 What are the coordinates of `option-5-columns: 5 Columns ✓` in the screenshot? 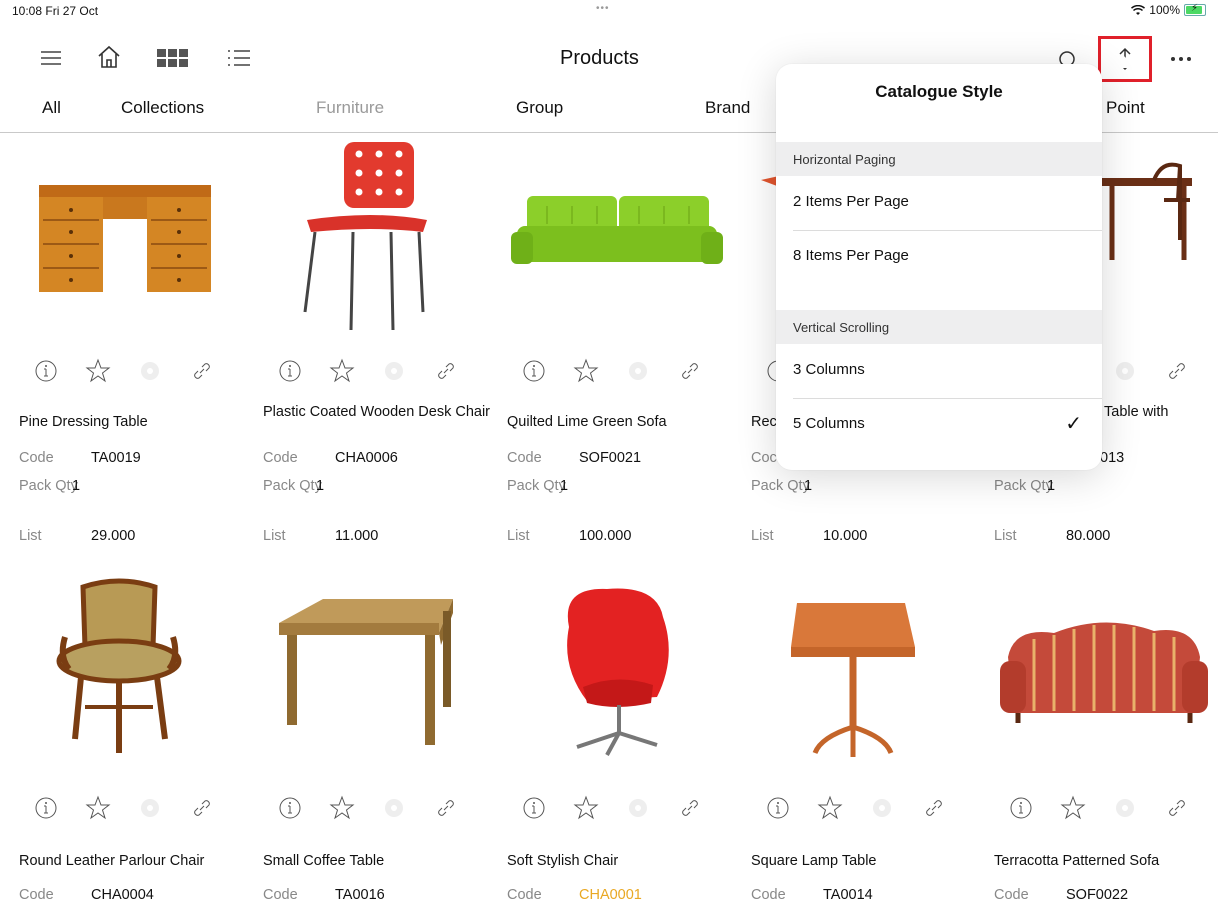 It's located at (939, 425).